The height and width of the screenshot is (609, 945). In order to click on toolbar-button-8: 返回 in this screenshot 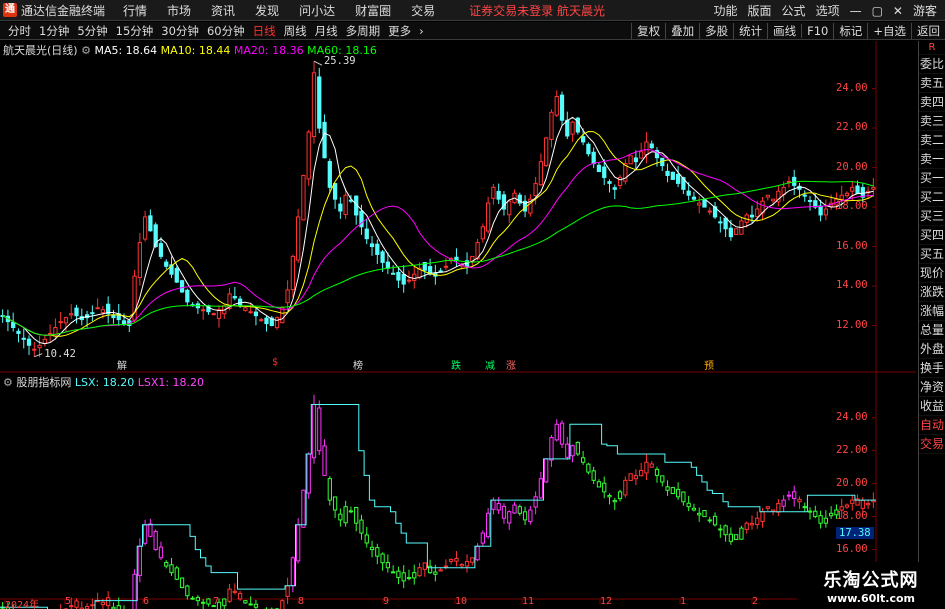, I will do `click(928, 31)`.